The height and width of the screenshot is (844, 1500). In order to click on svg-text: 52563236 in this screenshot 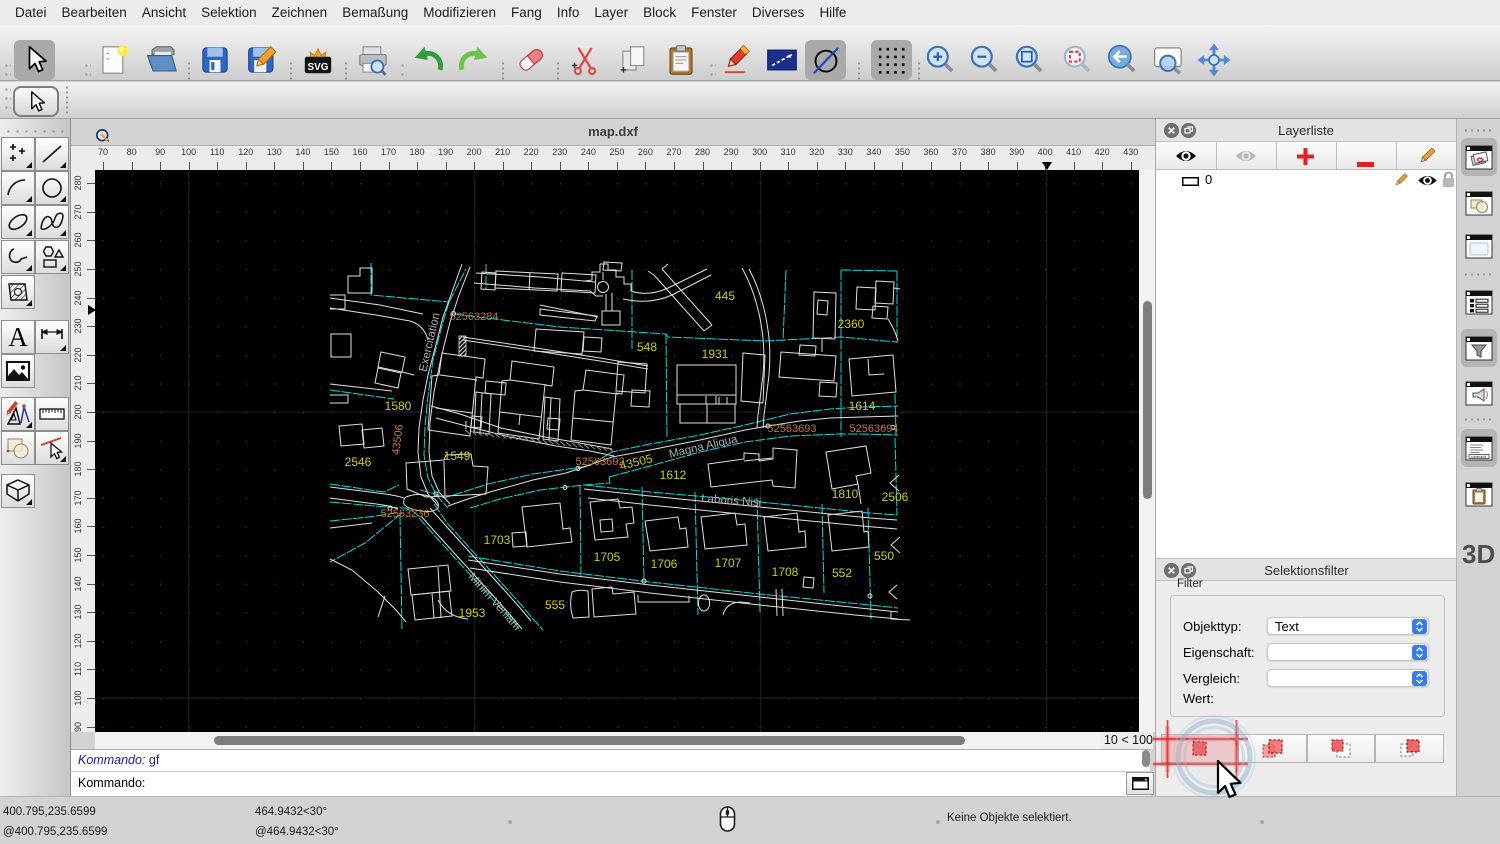, I will do `click(405, 514)`.